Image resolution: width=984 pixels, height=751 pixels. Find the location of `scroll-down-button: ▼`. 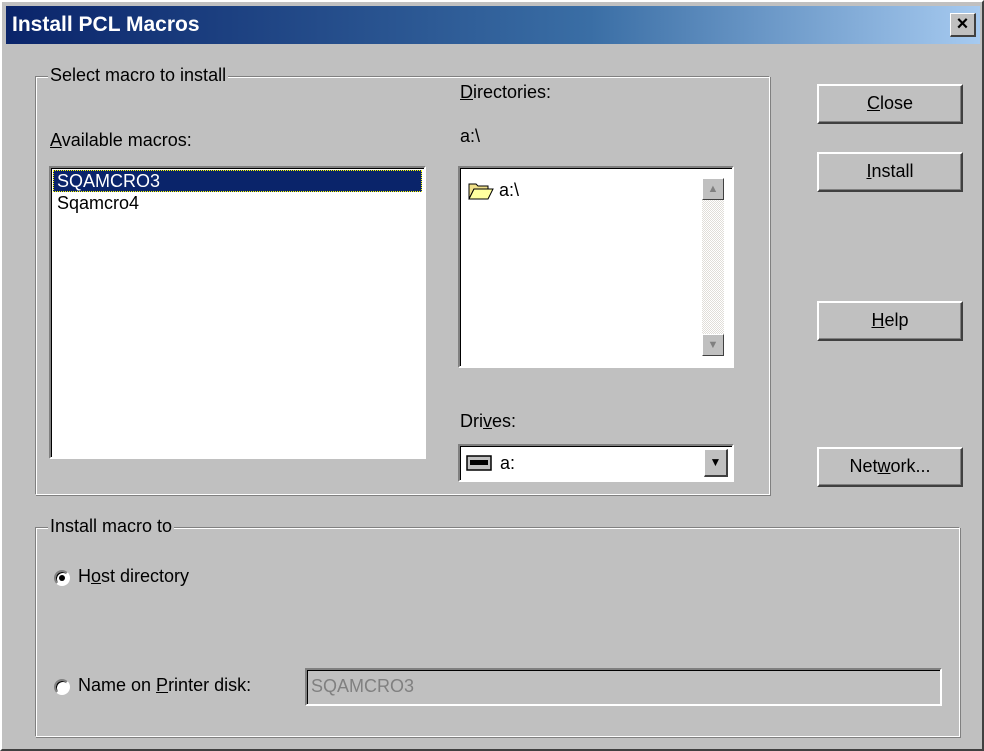

scroll-down-button: ▼ is located at coordinates (713, 345).